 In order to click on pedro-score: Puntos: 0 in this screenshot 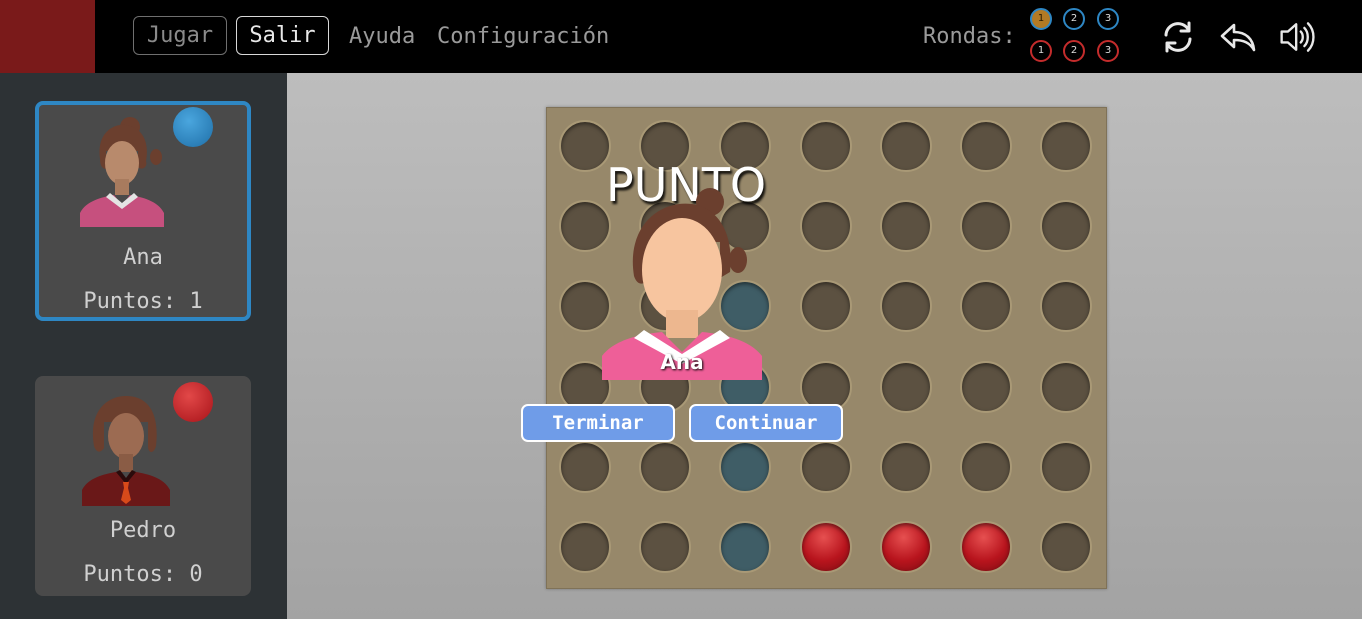, I will do `click(143, 574)`.